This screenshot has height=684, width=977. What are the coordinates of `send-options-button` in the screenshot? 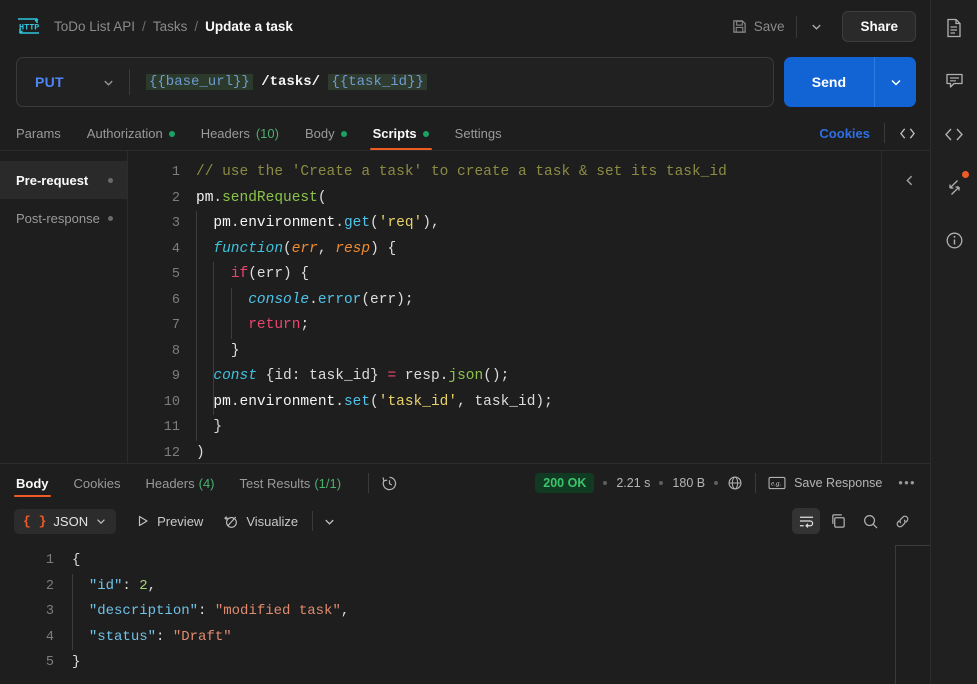 It's located at (895, 82).